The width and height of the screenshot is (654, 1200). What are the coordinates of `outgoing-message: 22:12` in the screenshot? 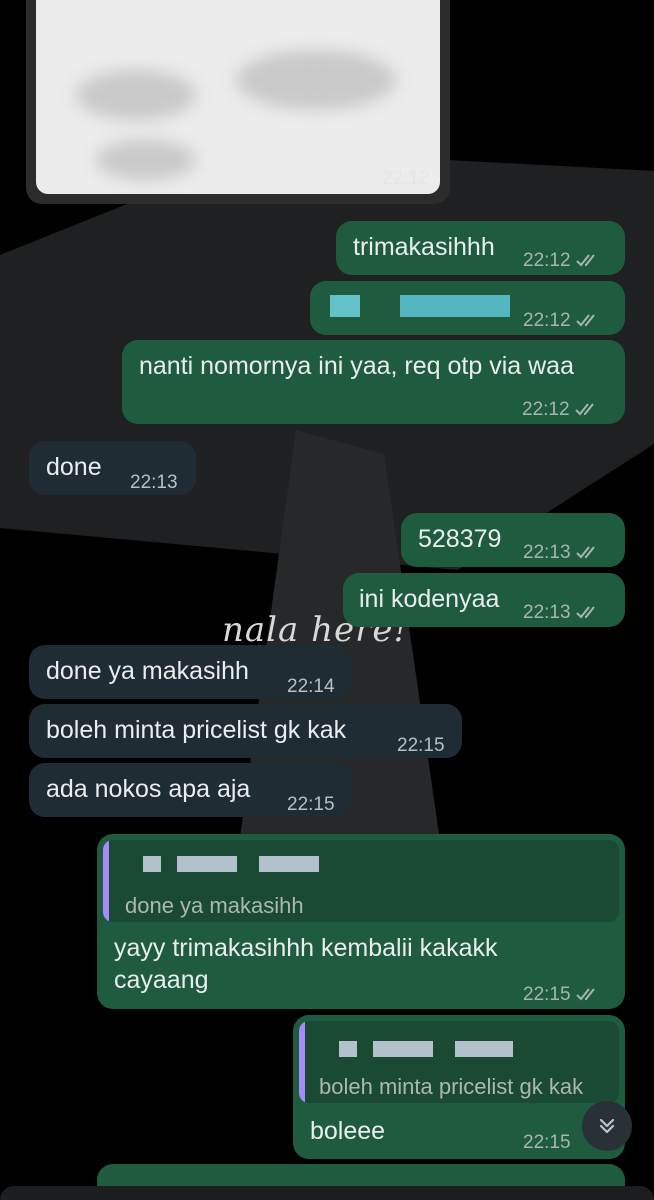 It's located at (467, 308).